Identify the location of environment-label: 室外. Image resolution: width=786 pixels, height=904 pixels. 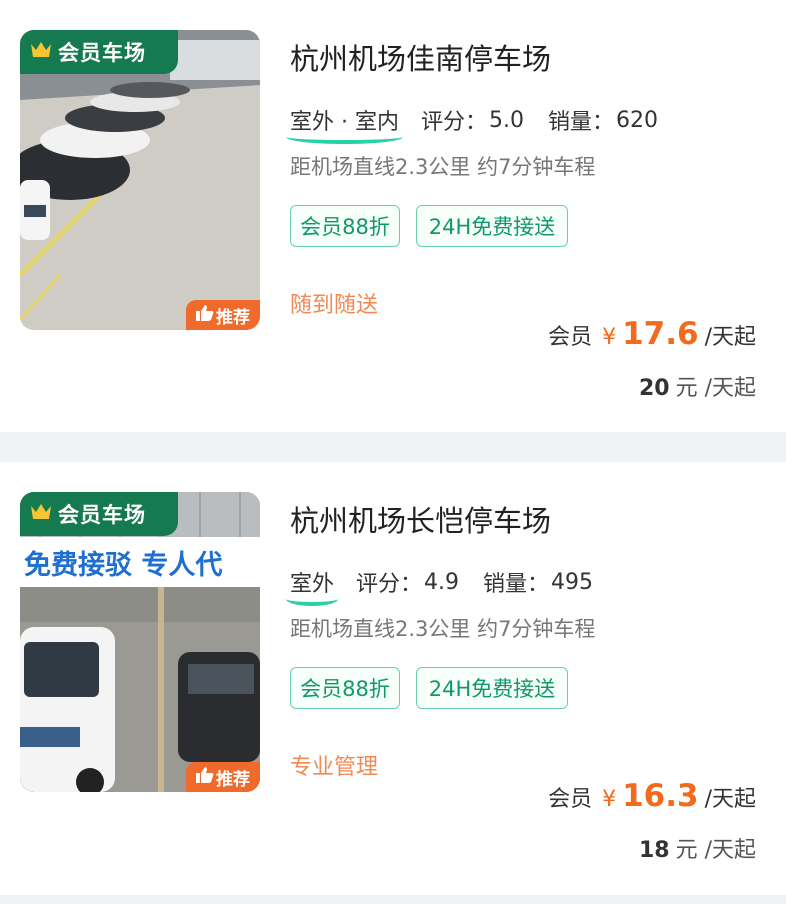
(312, 586).